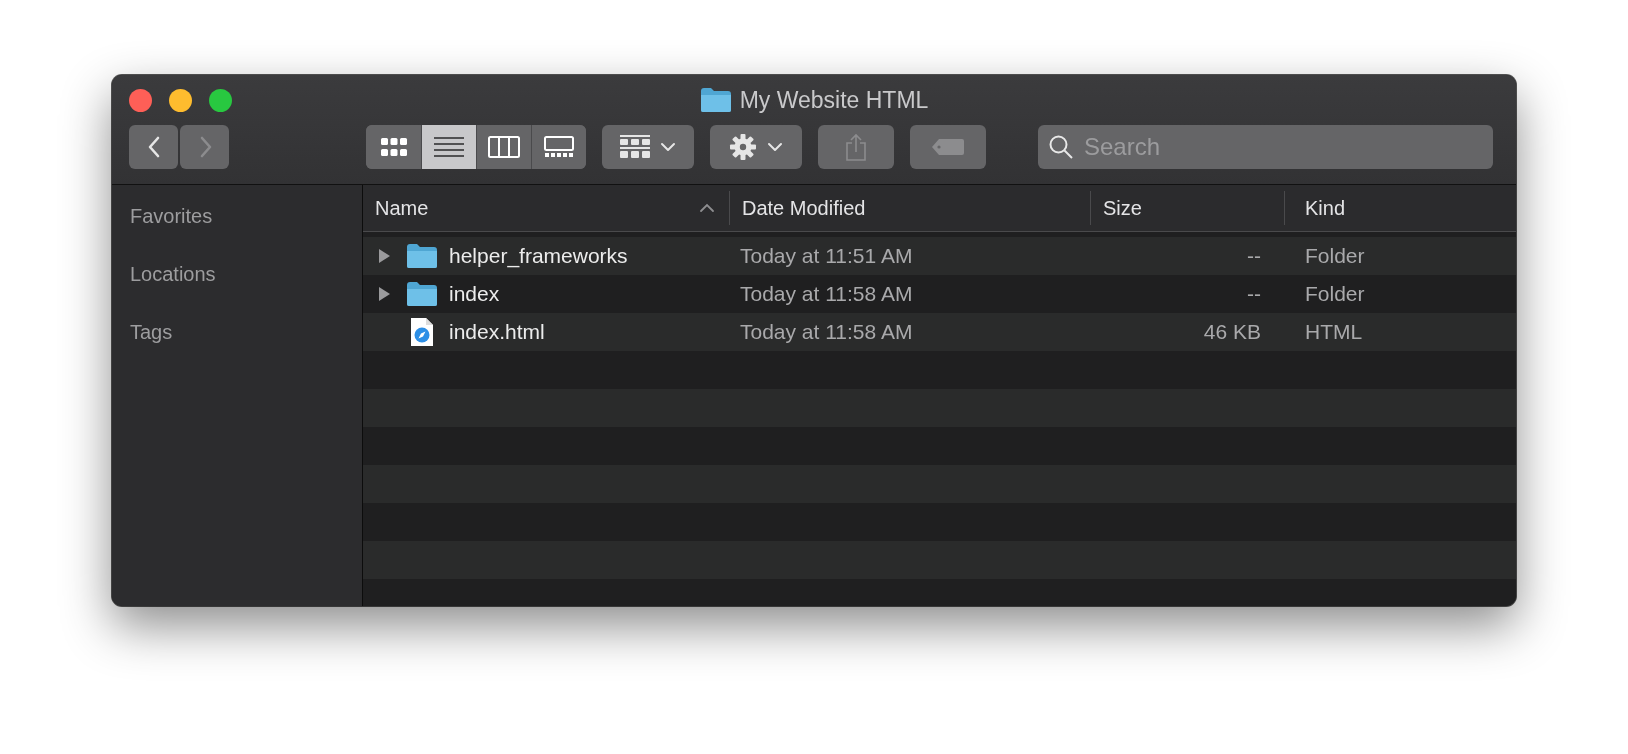  I want to click on date-modified: Today at 11:51 AM, so click(826, 256).